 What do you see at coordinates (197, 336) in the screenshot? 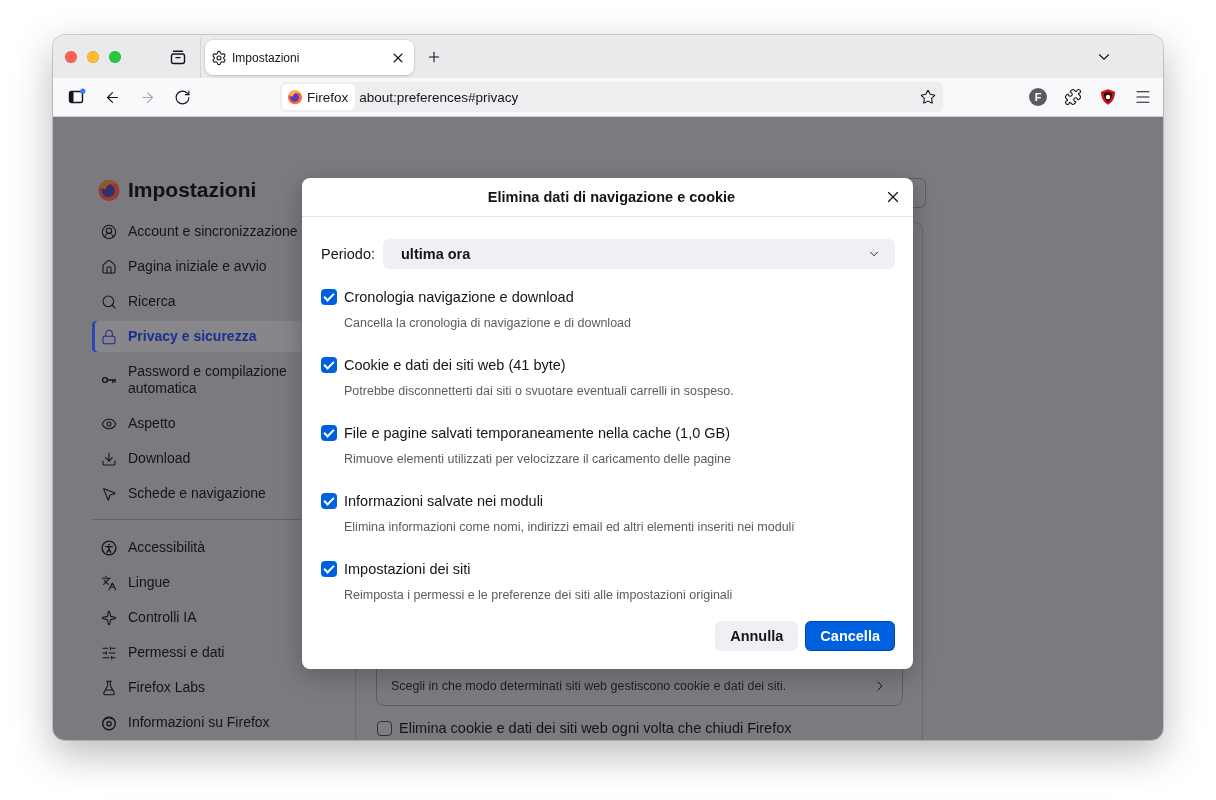
I see `sidebar-item: Privacy e sicurezza` at bounding box center [197, 336].